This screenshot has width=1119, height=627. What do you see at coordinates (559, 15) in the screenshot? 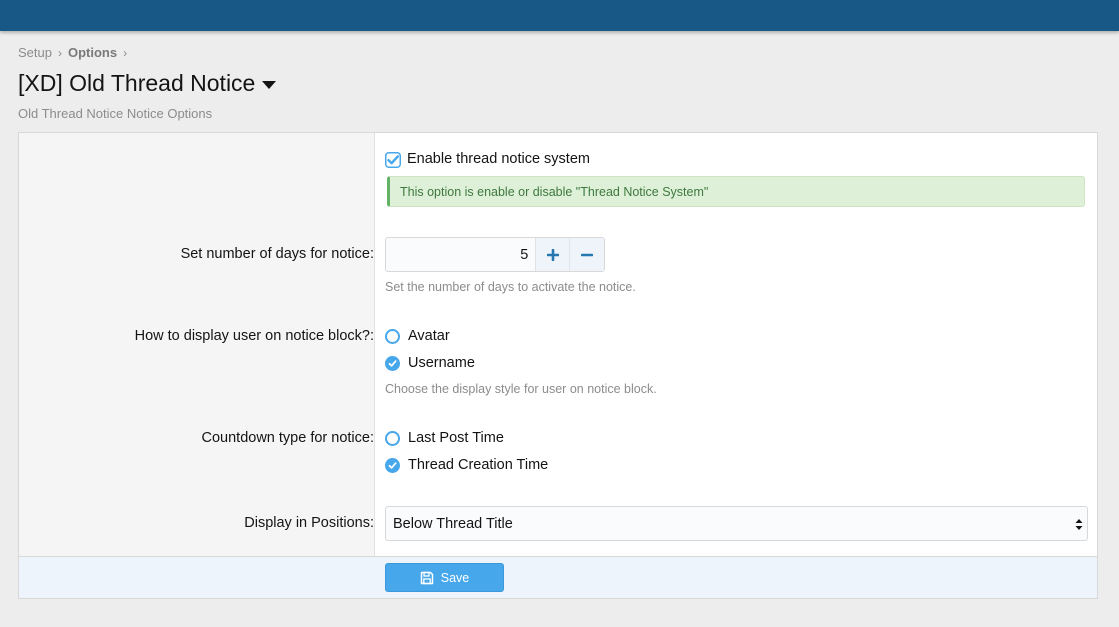
I see `top-navigation-bar` at bounding box center [559, 15].